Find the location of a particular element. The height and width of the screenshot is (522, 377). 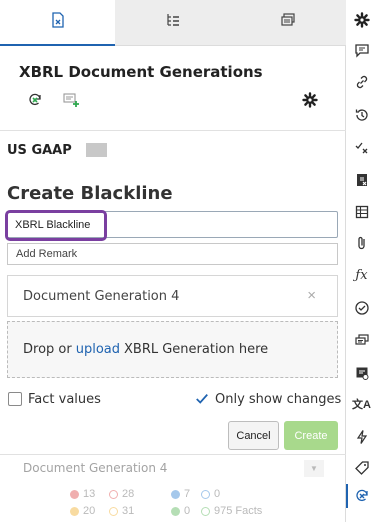

rail-attachments-button is located at coordinates (361, 243).